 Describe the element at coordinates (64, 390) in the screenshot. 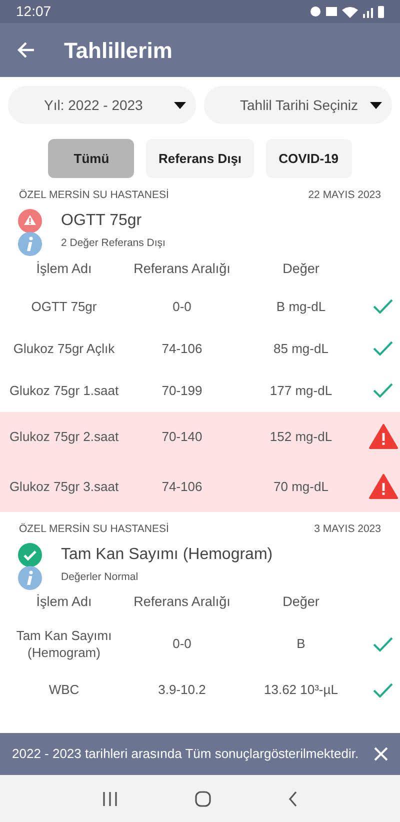

I see `table-cell-text: Glukoz 75gr 1.saat` at that location.